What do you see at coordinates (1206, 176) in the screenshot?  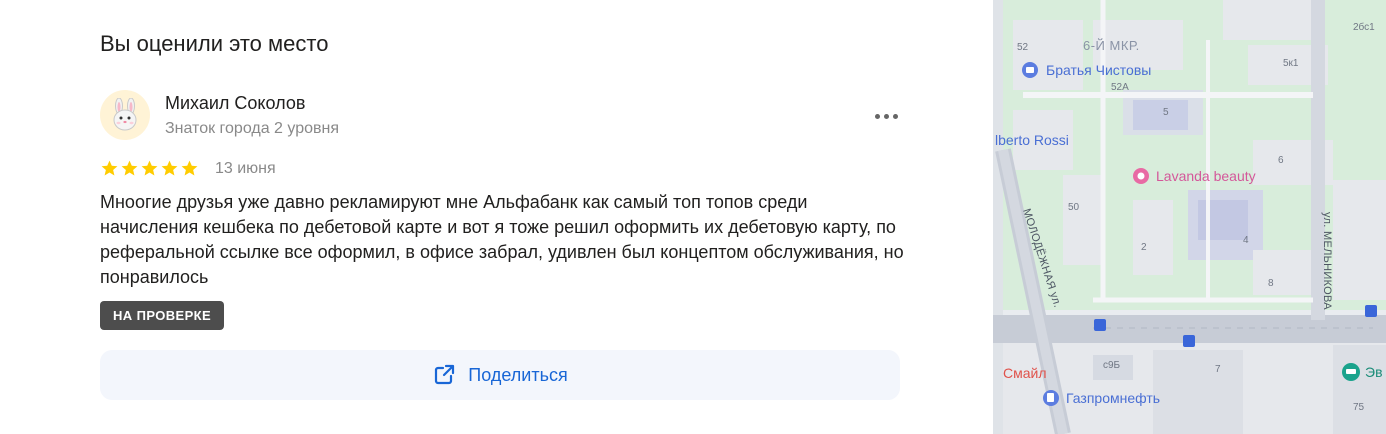 I see `svg-text: Lavanda beauty` at bounding box center [1206, 176].